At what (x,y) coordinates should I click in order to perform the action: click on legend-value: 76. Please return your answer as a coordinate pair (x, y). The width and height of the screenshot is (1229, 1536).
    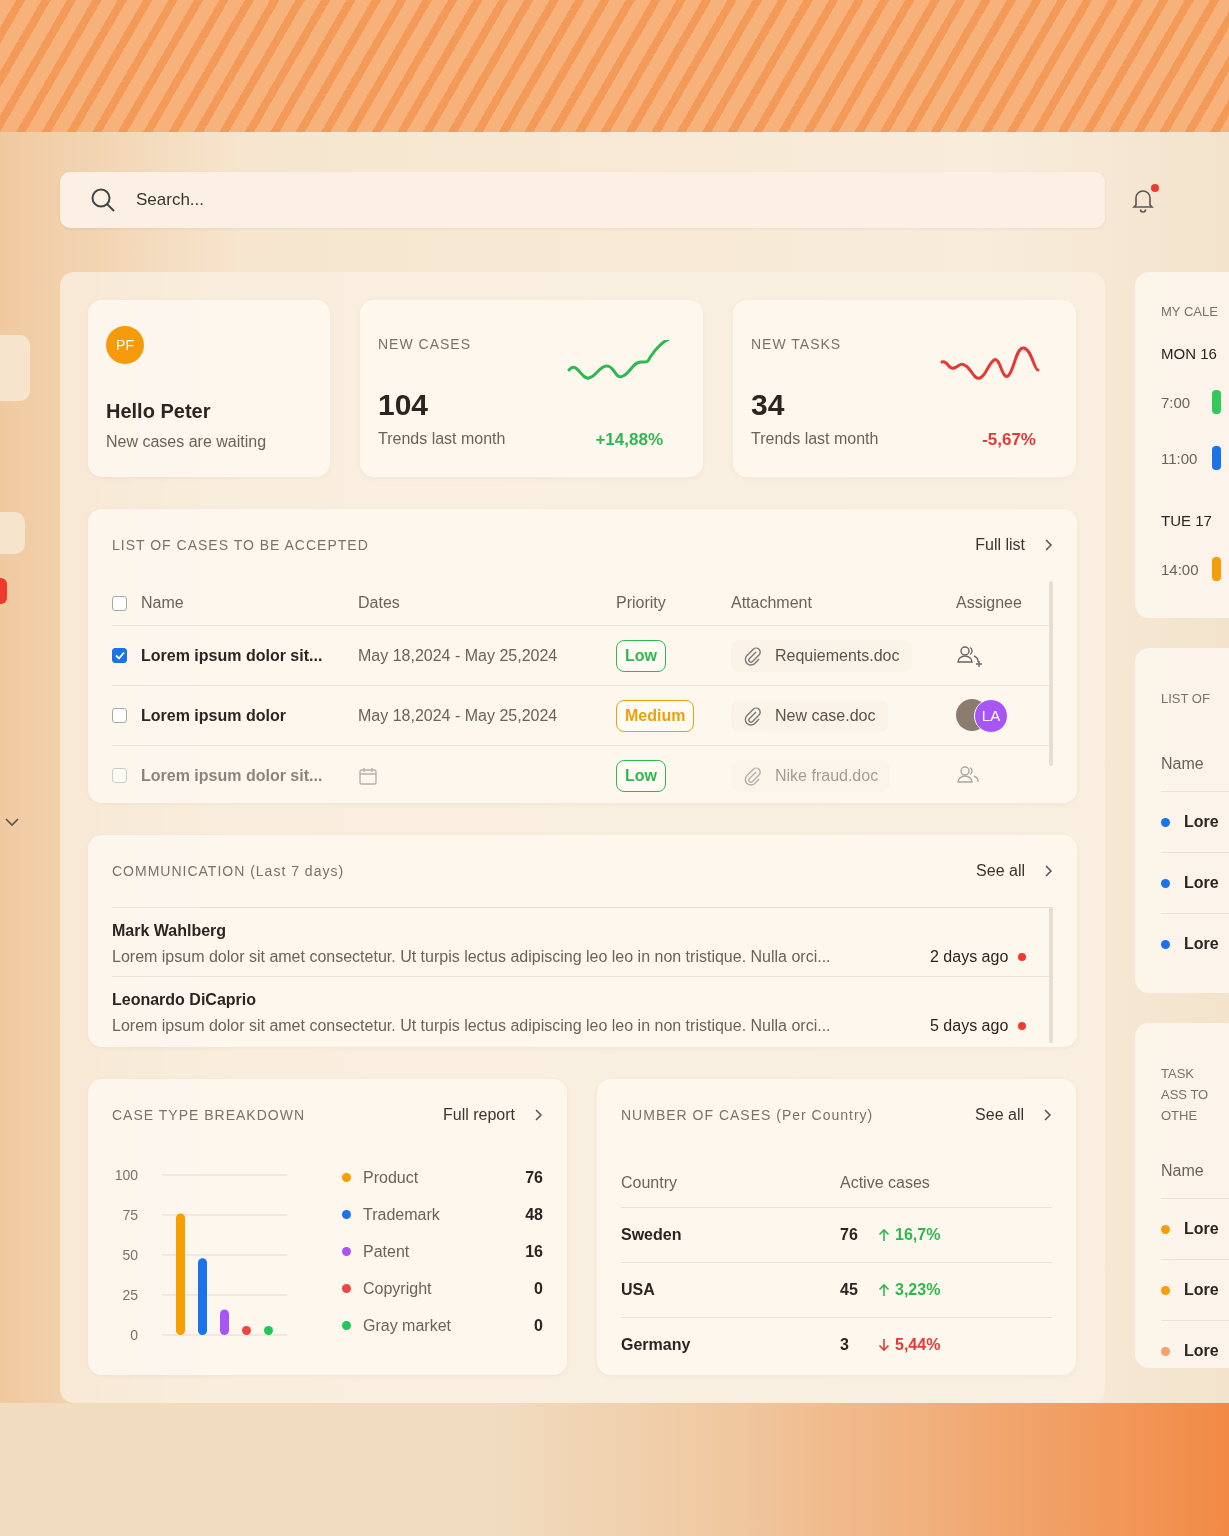
    Looking at the image, I should click on (534, 1178).